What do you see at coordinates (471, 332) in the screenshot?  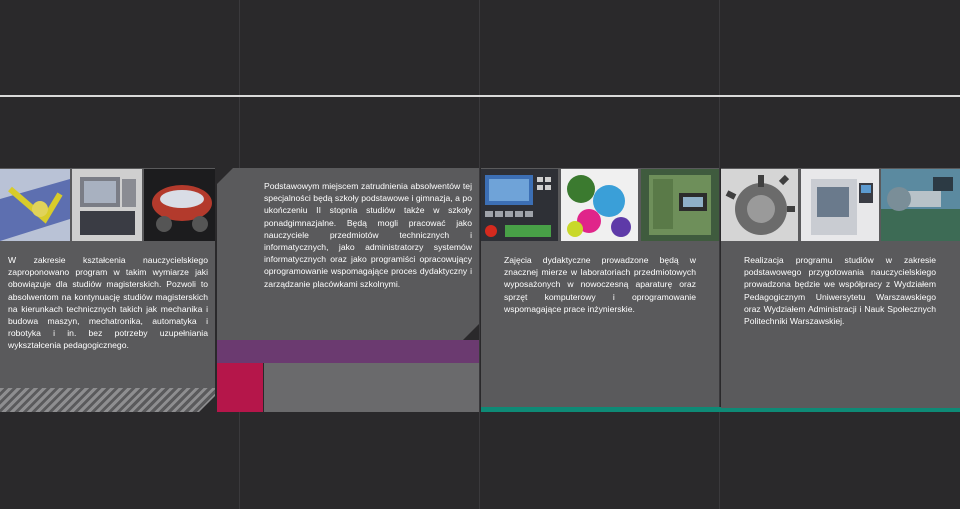 I see `panel-2-corner-br` at bounding box center [471, 332].